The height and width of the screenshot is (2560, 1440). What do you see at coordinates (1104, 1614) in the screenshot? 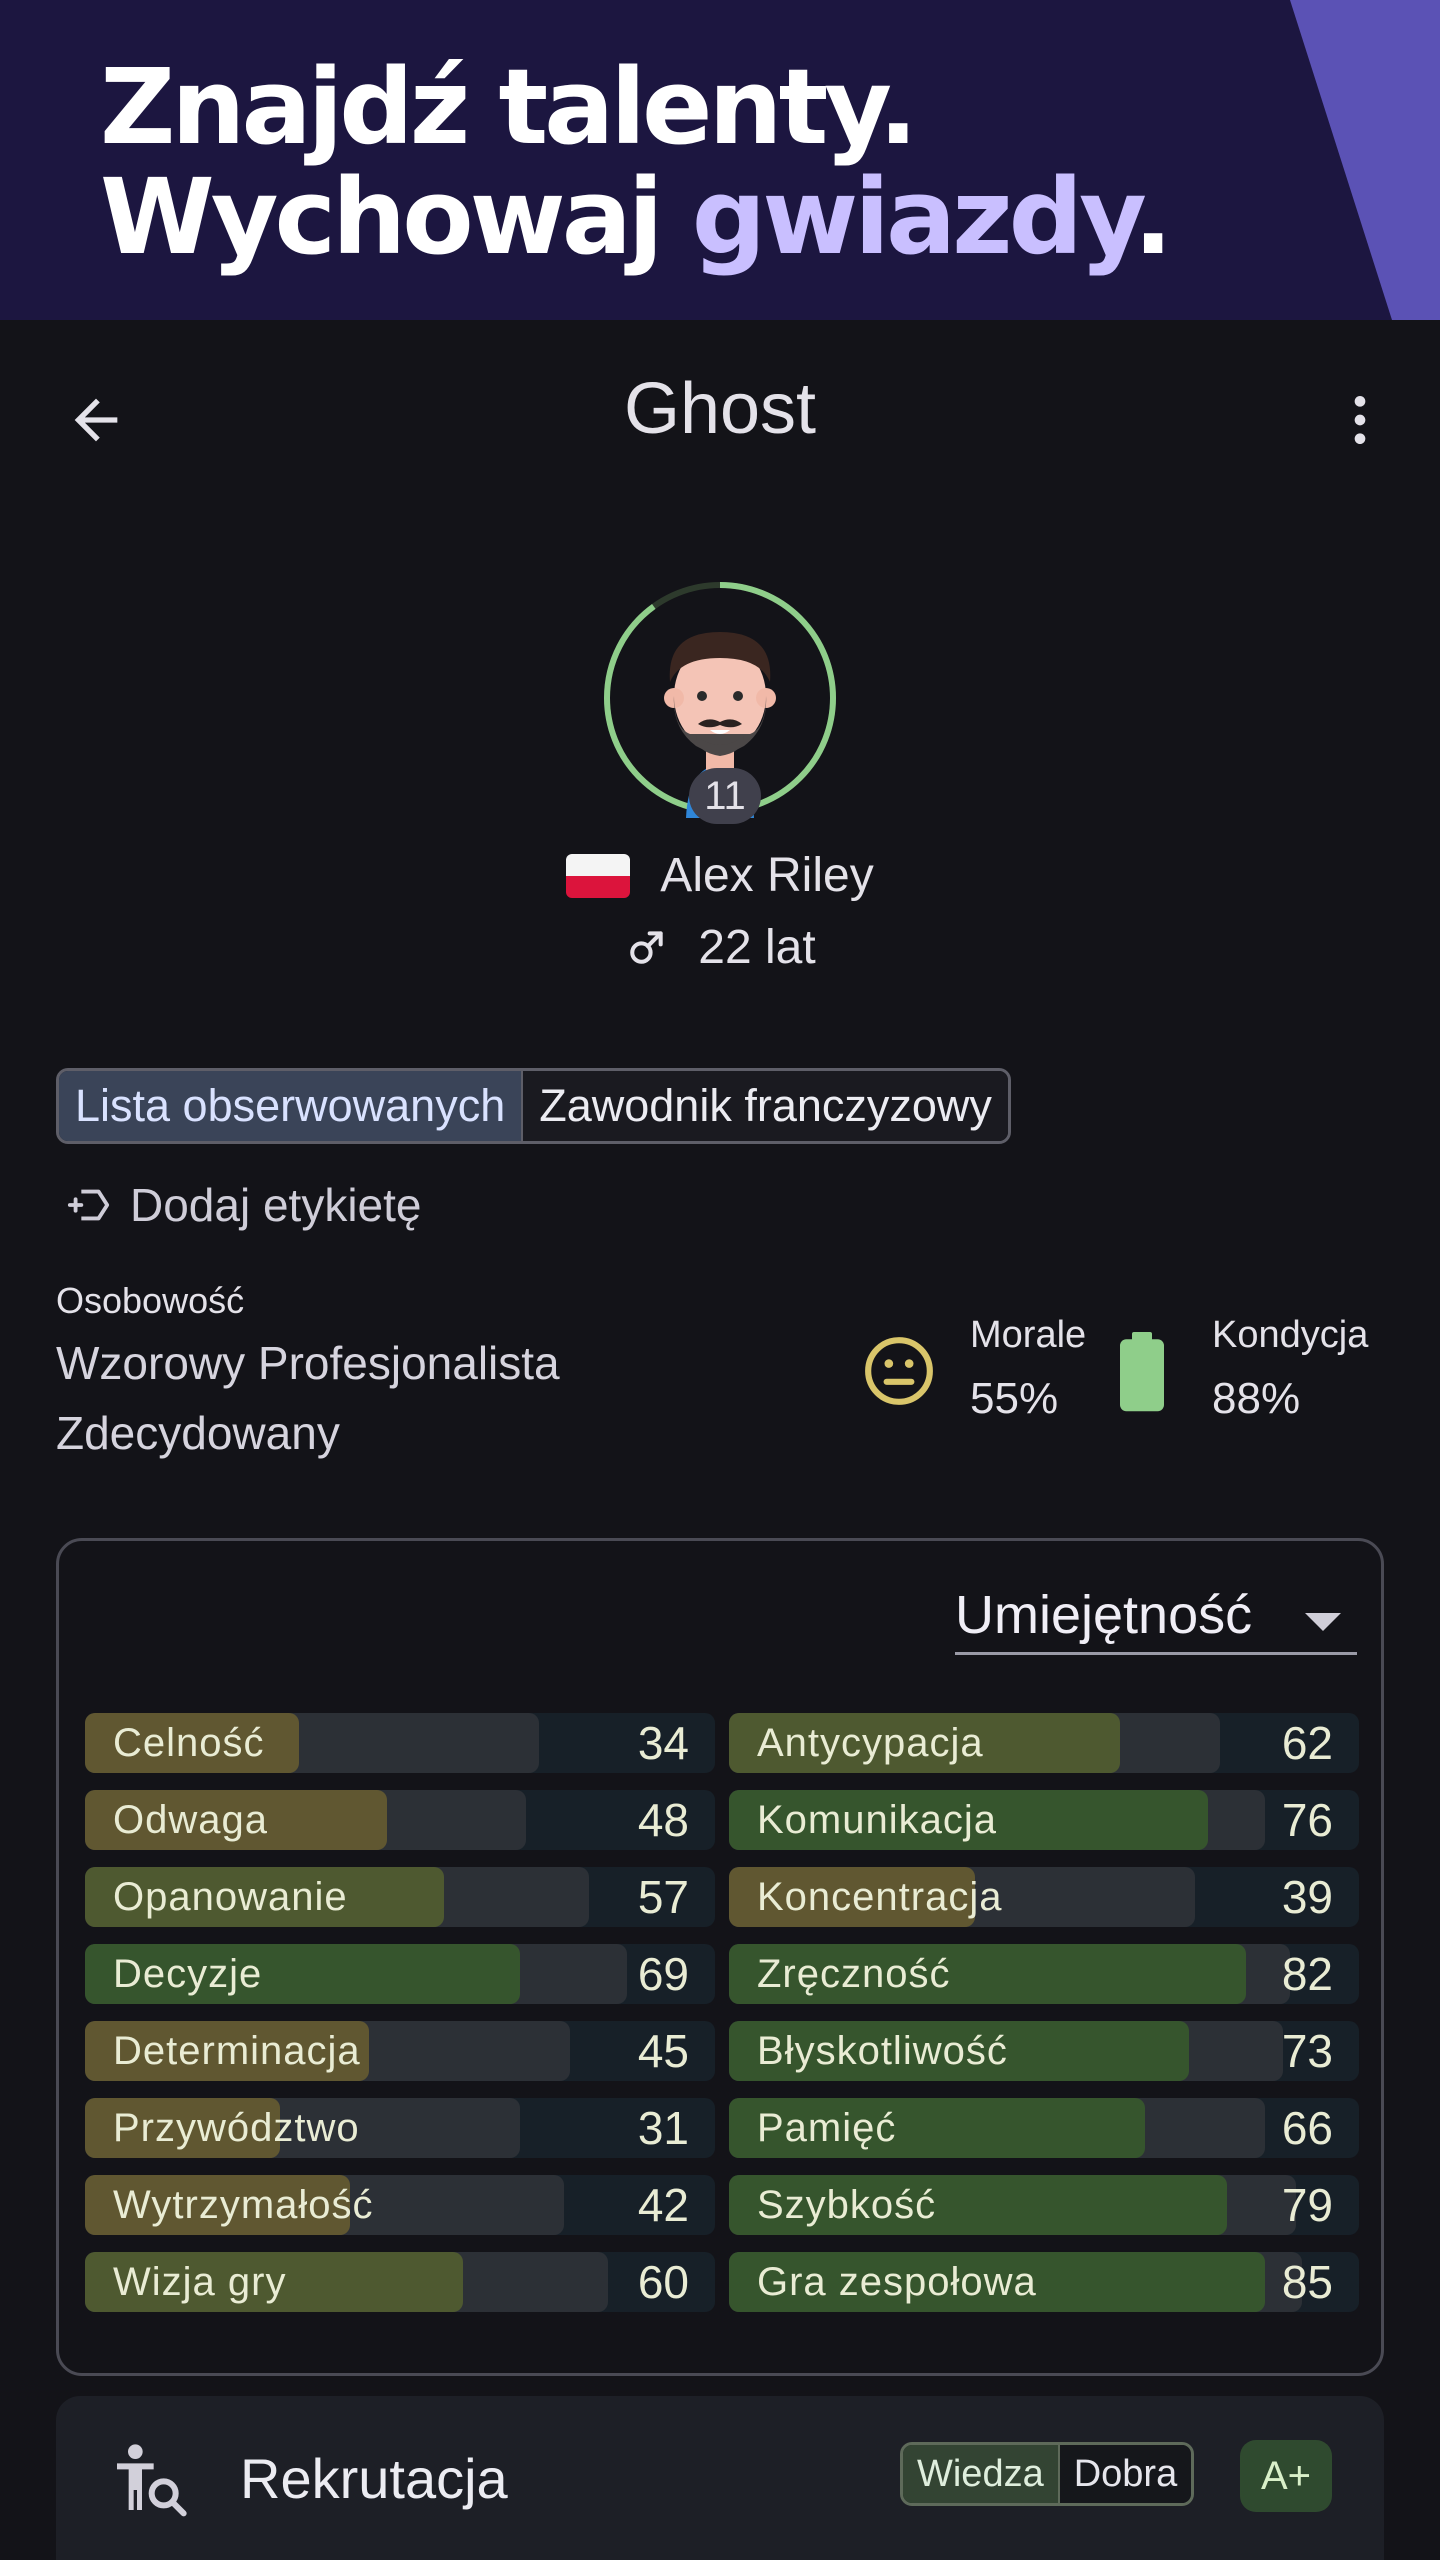
I see `skill-category-selected: Umiejętność` at bounding box center [1104, 1614].